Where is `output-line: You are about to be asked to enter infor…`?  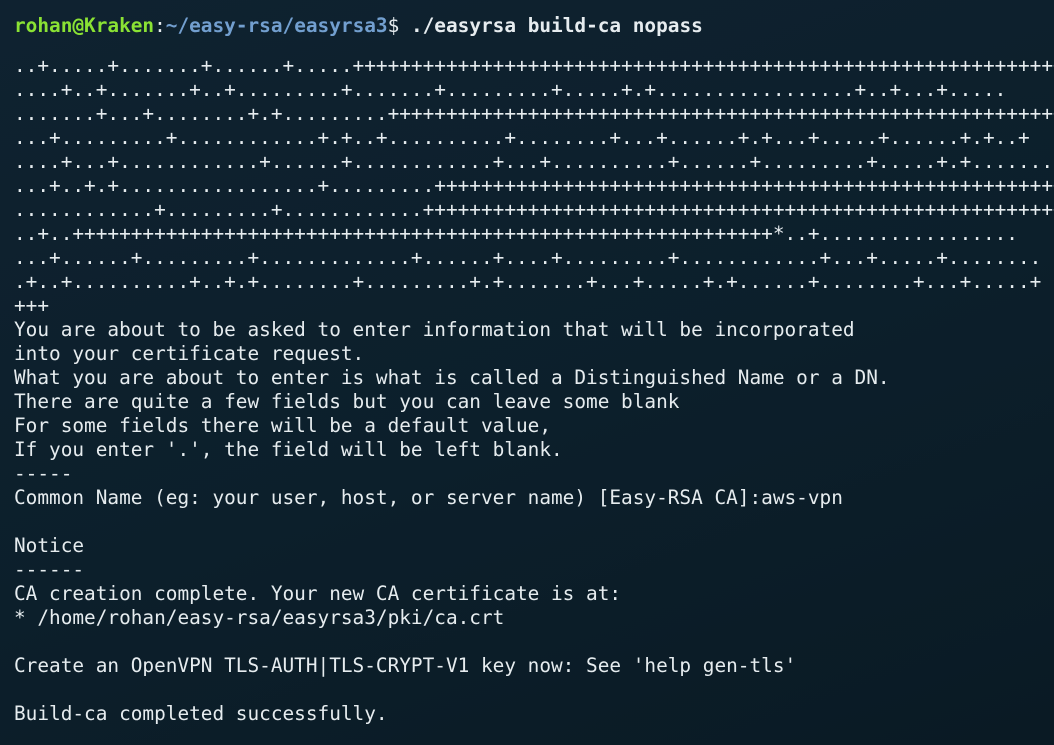 output-line: You are about to be asked to enter infor… is located at coordinates (434, 329).